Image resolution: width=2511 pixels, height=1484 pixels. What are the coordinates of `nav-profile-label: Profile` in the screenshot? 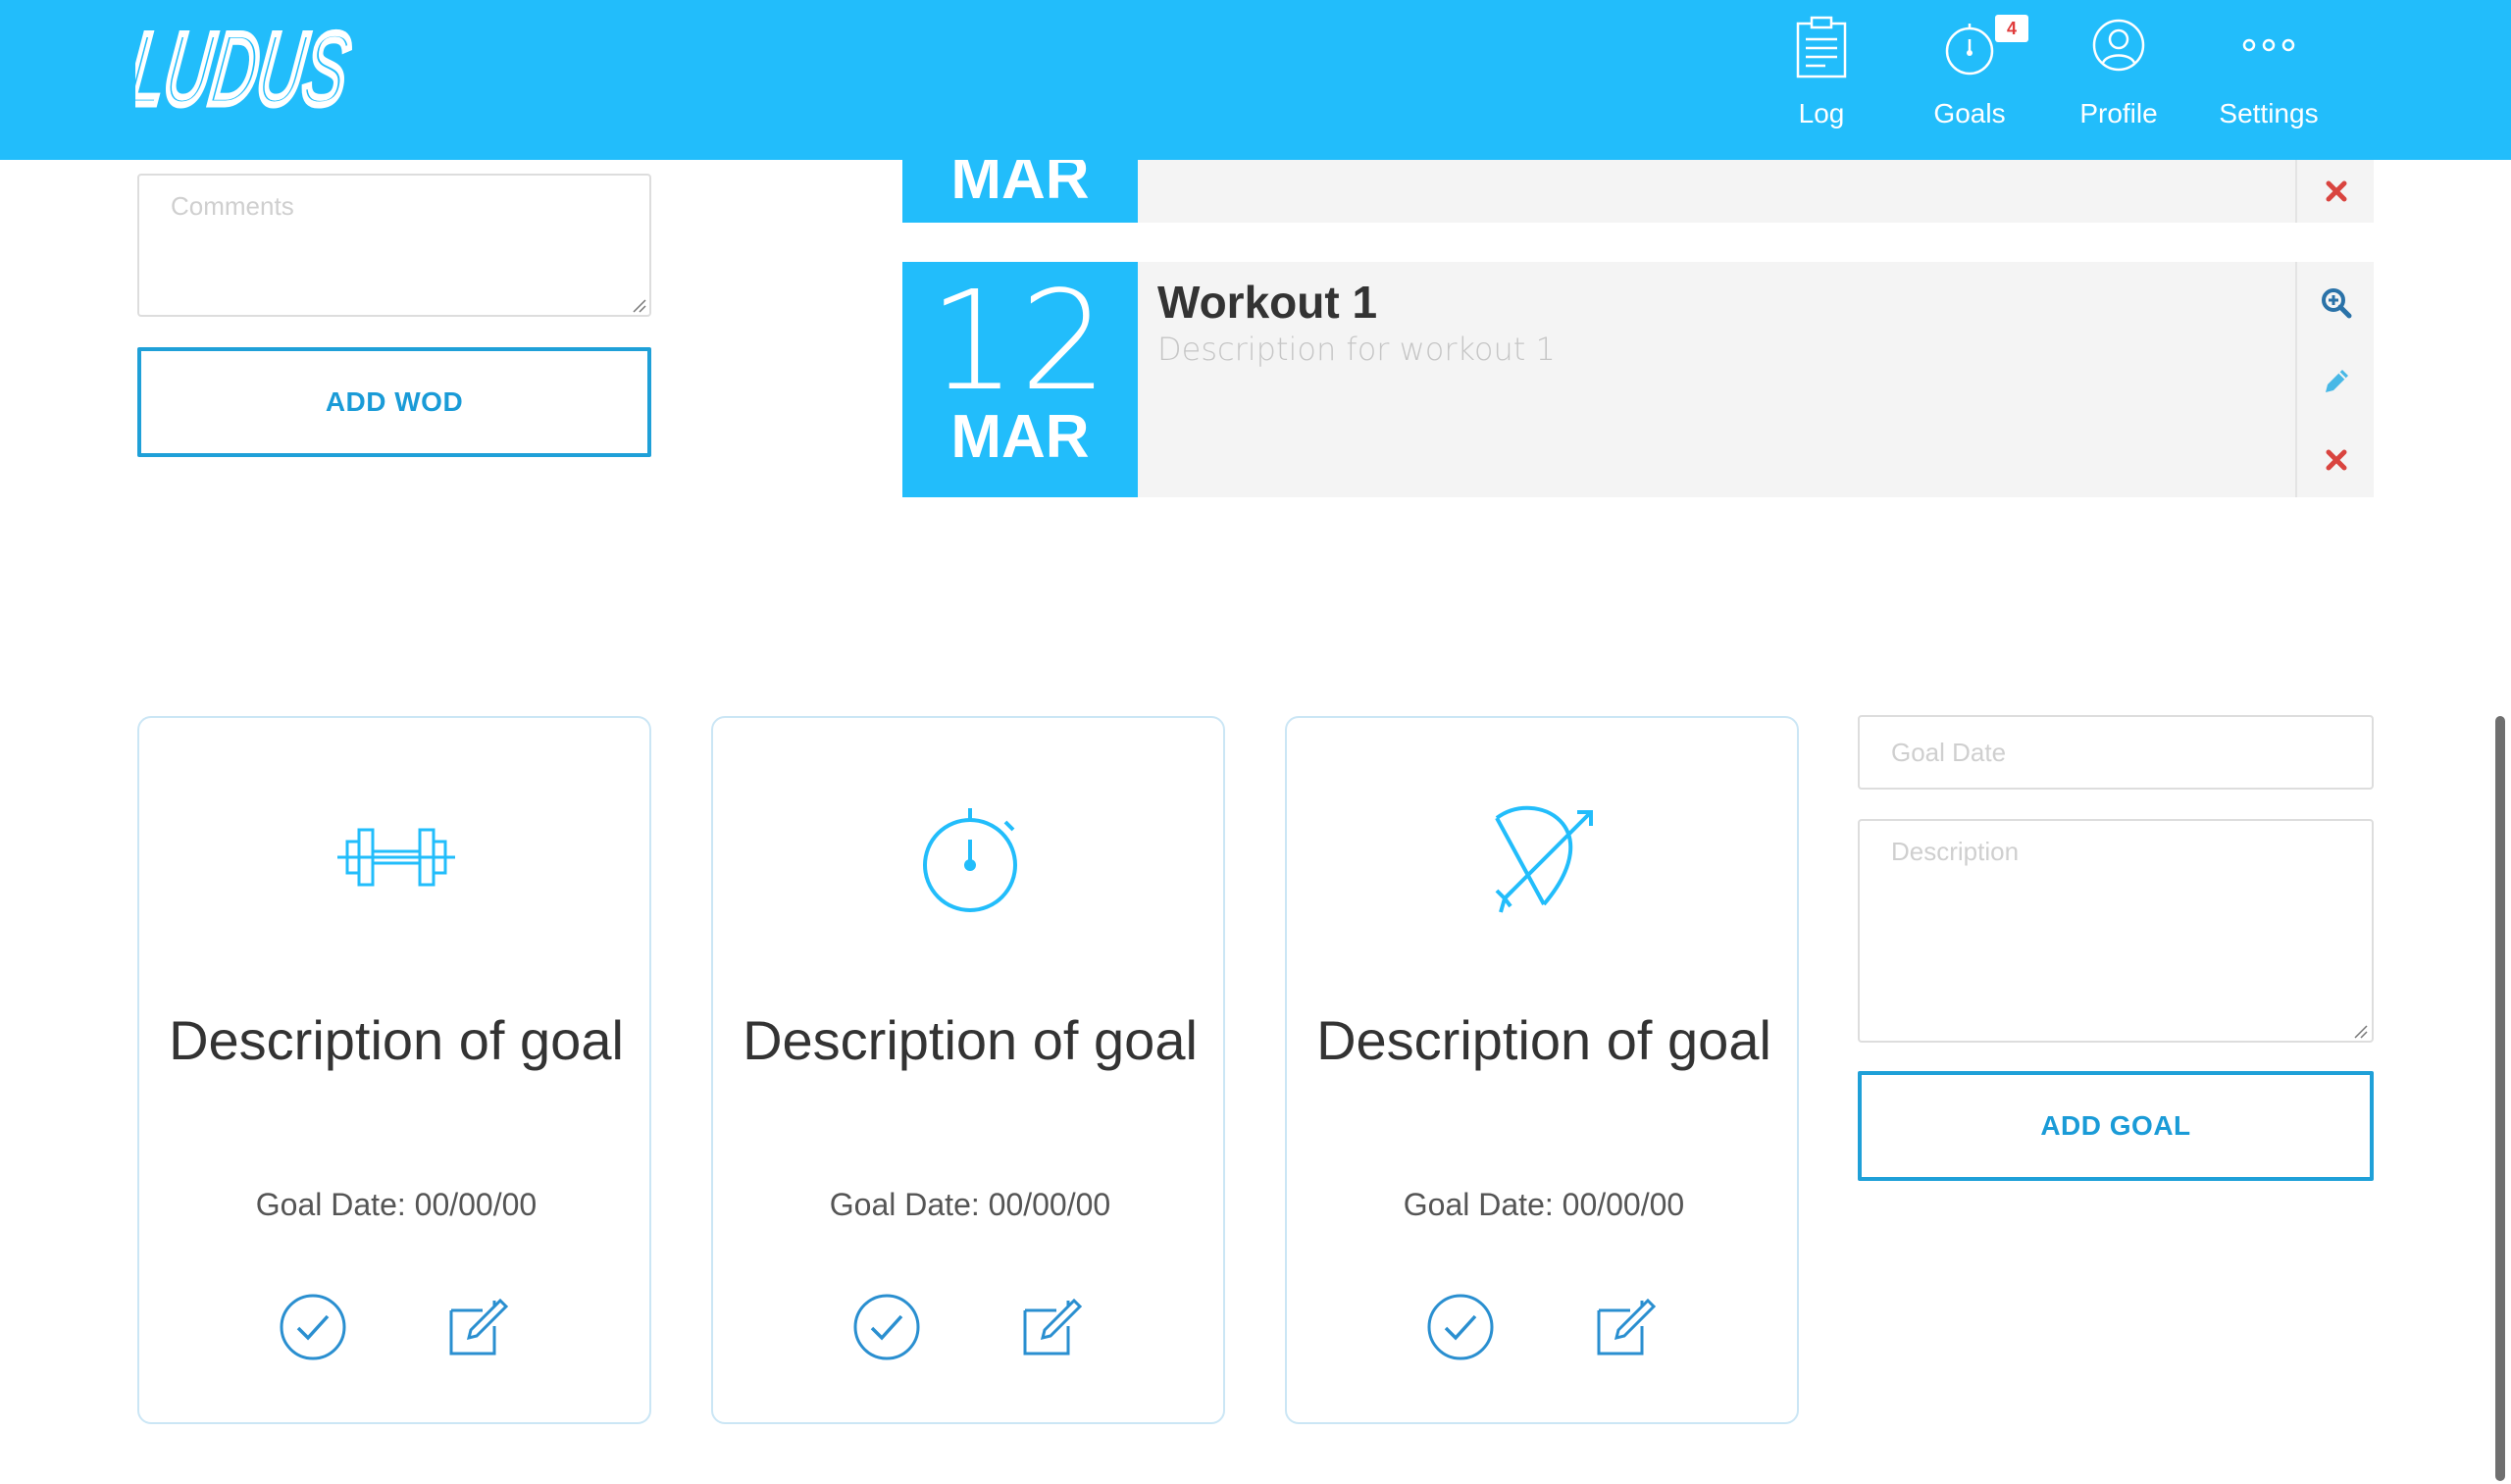 It's located at (2118, 113).